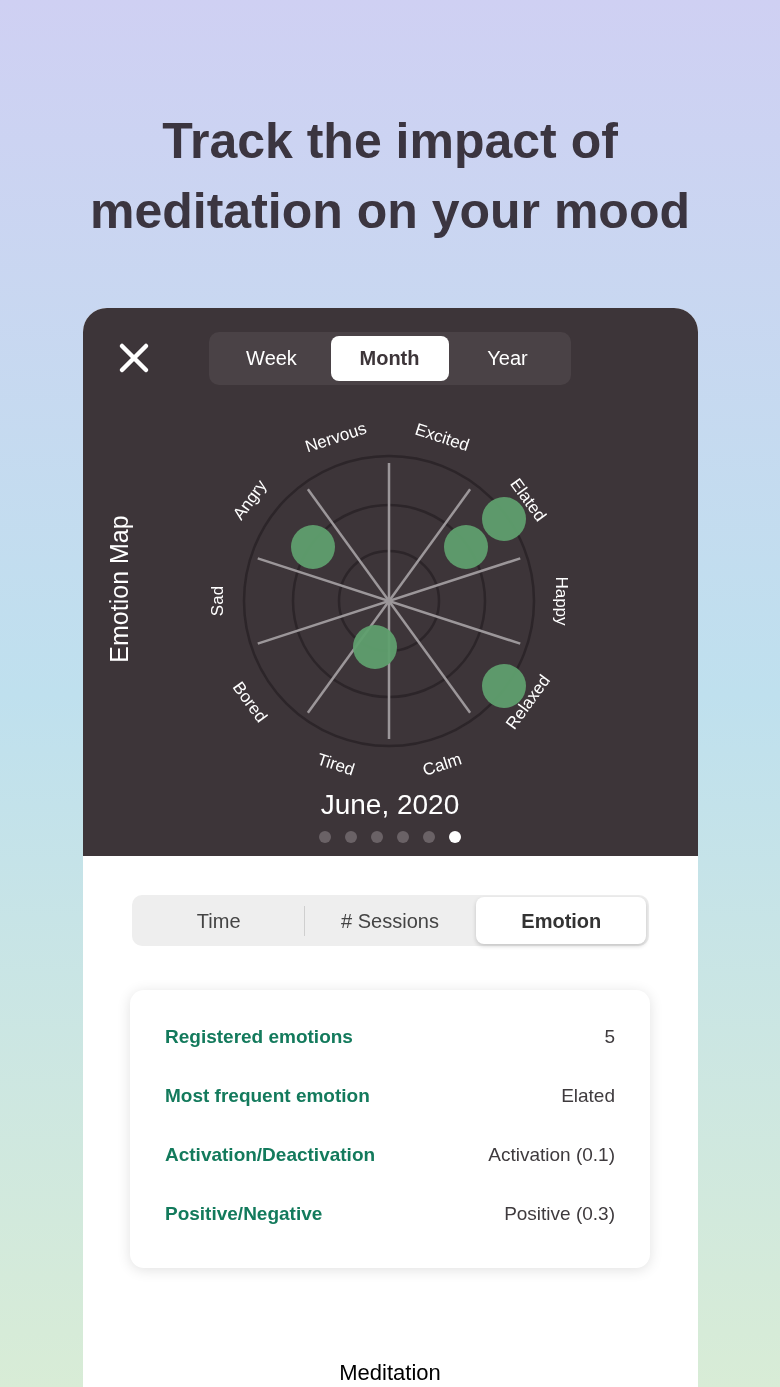 The height and width of the screenshot is (1387, 780). I want to click on stat-label: Positive/Negative, so click(244, 1214).